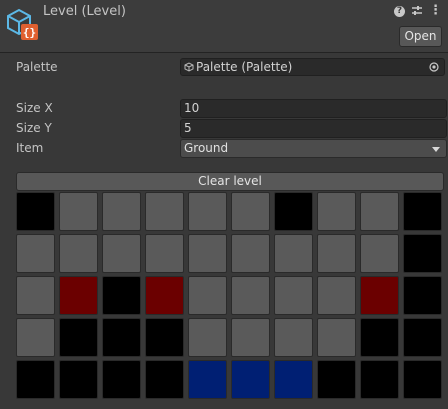  Describe the element at coordinates (224, 52) in the screenshot. I see `header-divider` at that location.